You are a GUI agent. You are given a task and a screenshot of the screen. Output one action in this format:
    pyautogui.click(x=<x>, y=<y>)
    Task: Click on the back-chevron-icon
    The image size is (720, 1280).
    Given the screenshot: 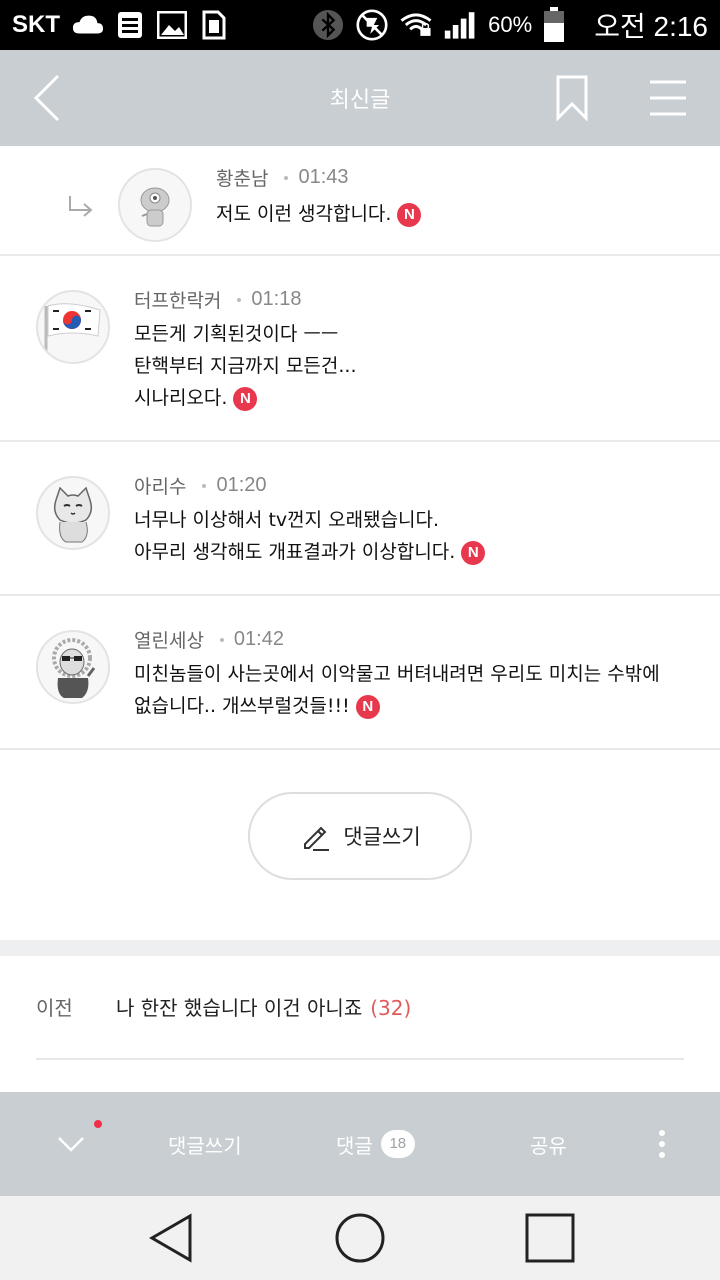 What is the action you would take?
    pyautogui.click(x=46, y=98)
    